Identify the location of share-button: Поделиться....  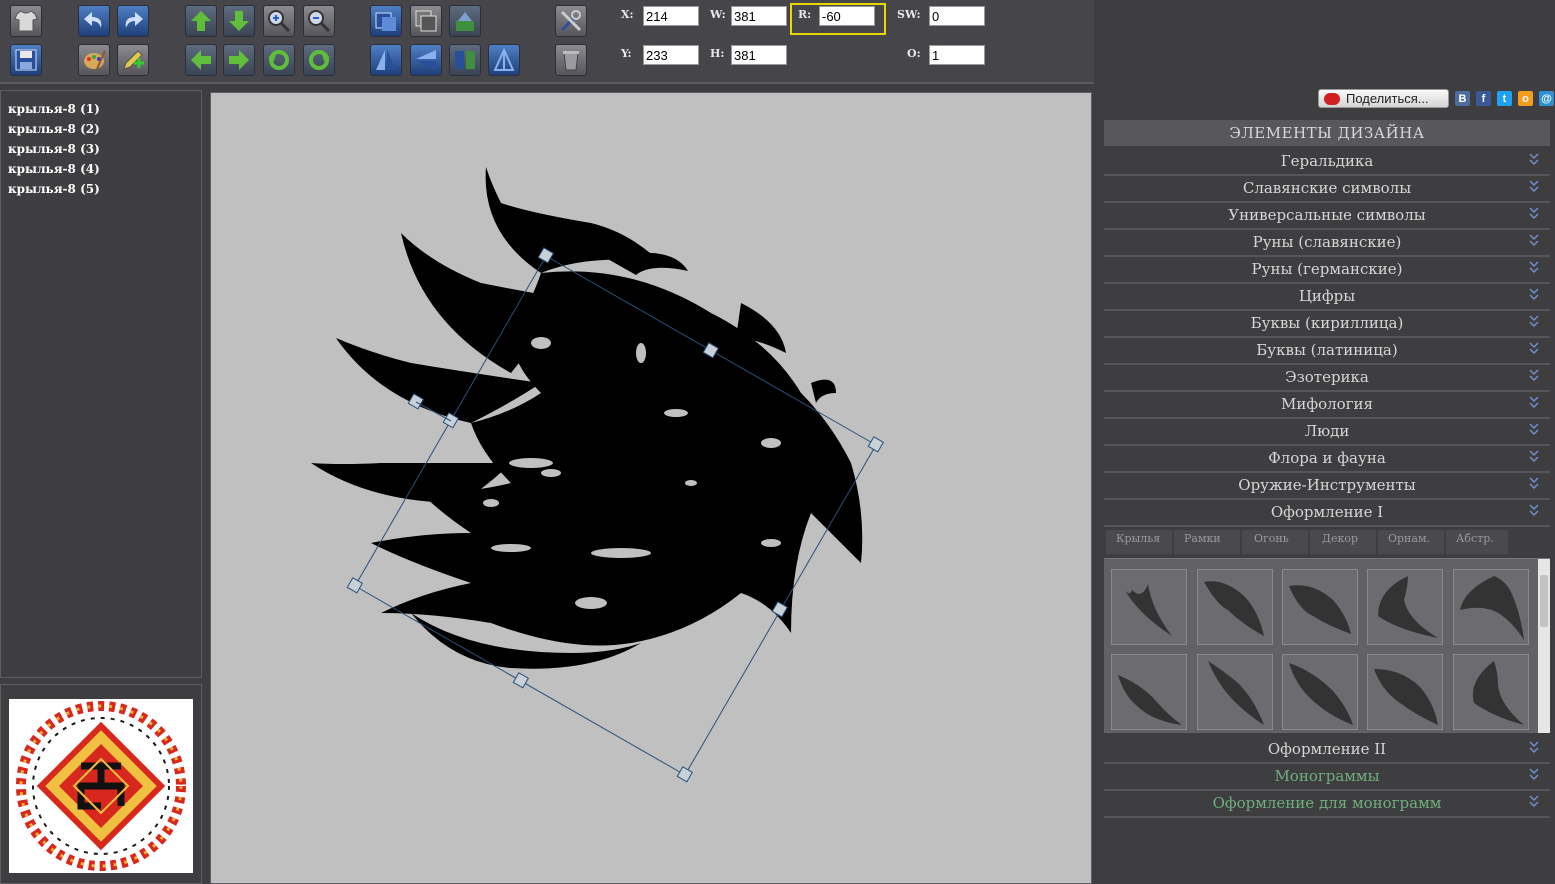
(1383, 98).